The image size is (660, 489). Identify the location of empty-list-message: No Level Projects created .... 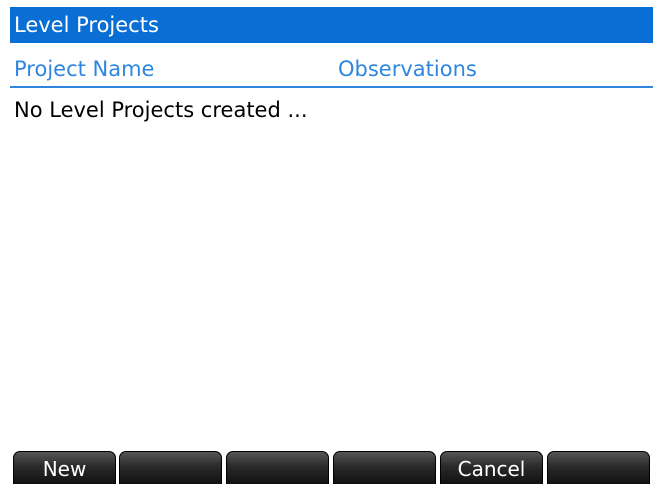
(161, 110).